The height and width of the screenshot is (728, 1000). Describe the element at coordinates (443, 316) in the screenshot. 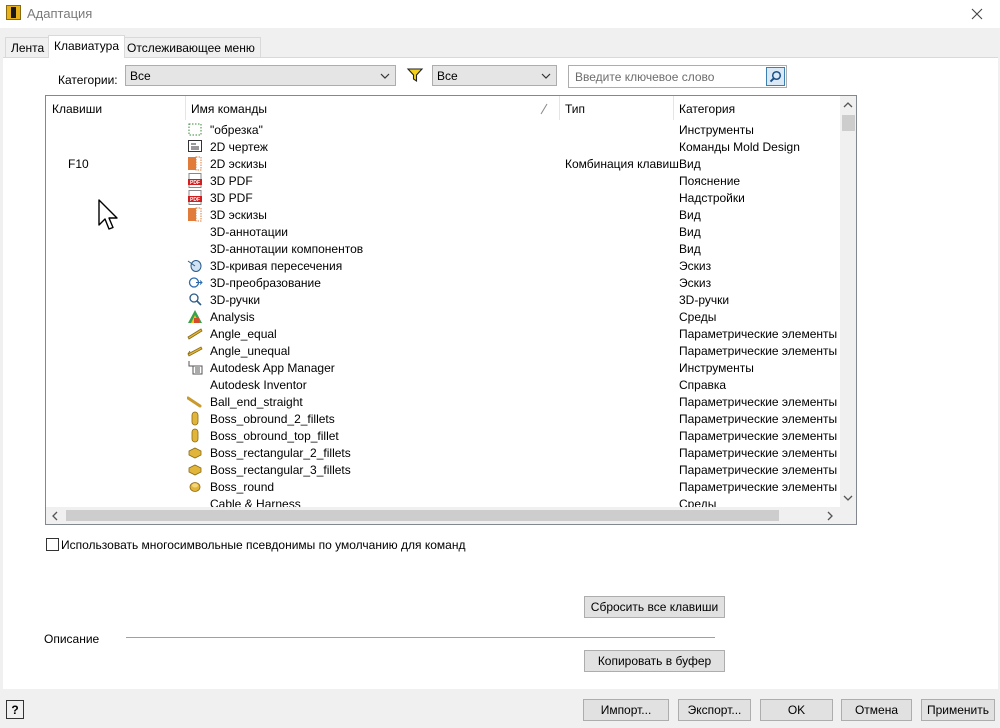

I see `table-row: Analysis Среды` at that location.